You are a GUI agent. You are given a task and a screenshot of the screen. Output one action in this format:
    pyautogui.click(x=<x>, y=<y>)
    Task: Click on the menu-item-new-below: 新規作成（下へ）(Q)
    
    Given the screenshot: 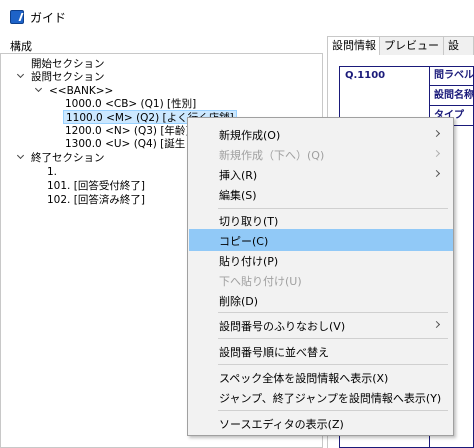 What is the action you would take?
    pyautogui.click(x=321, y=154)
    